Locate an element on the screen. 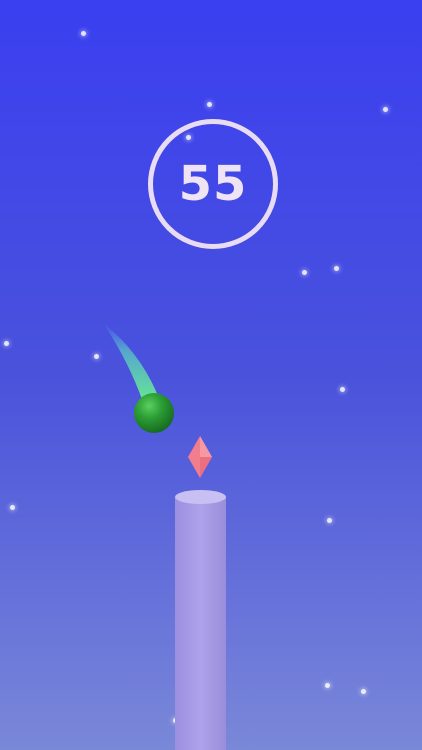 This screenshot has width=422, height=750. score-value: 55 is located at coordinates (213, 184).